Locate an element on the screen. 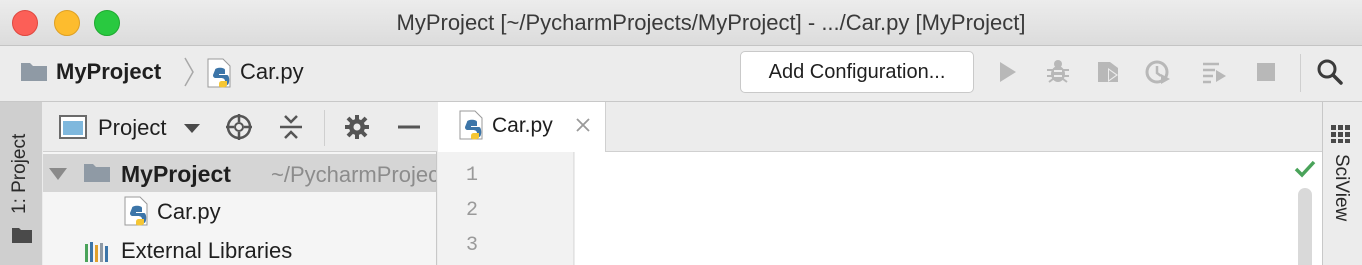  tree-external-libraries: External Libraries is located at coordinates (207, 250).